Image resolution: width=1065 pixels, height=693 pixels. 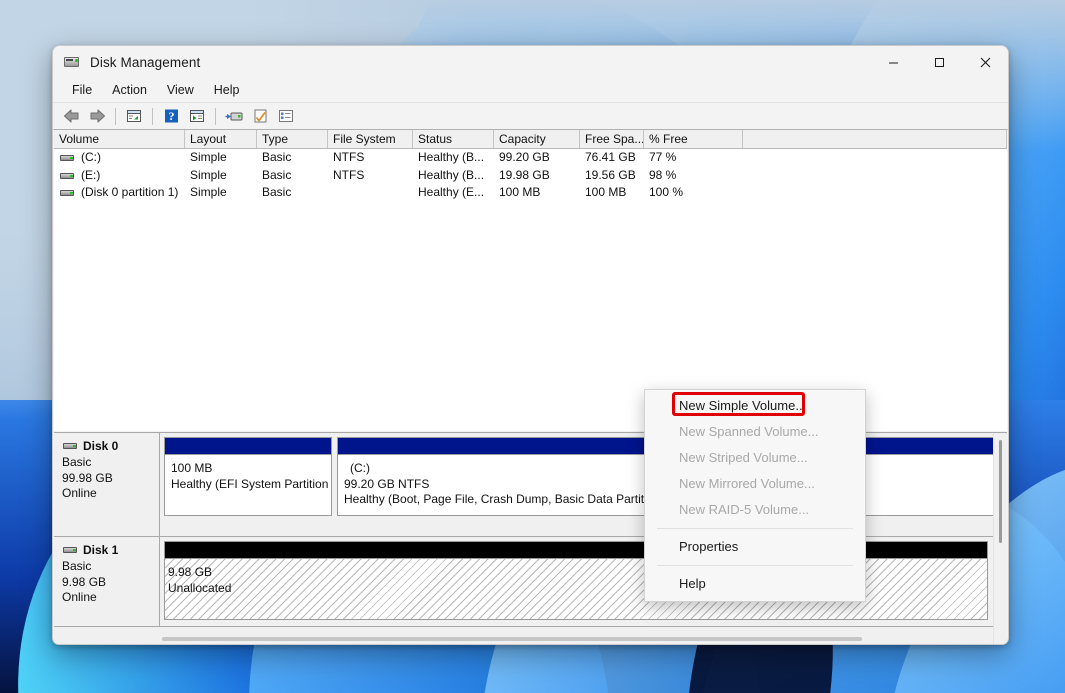 I want to click on disk-info-panel: Disk 1 Basic 9.98 GB Online, so click(x=107, y=582).